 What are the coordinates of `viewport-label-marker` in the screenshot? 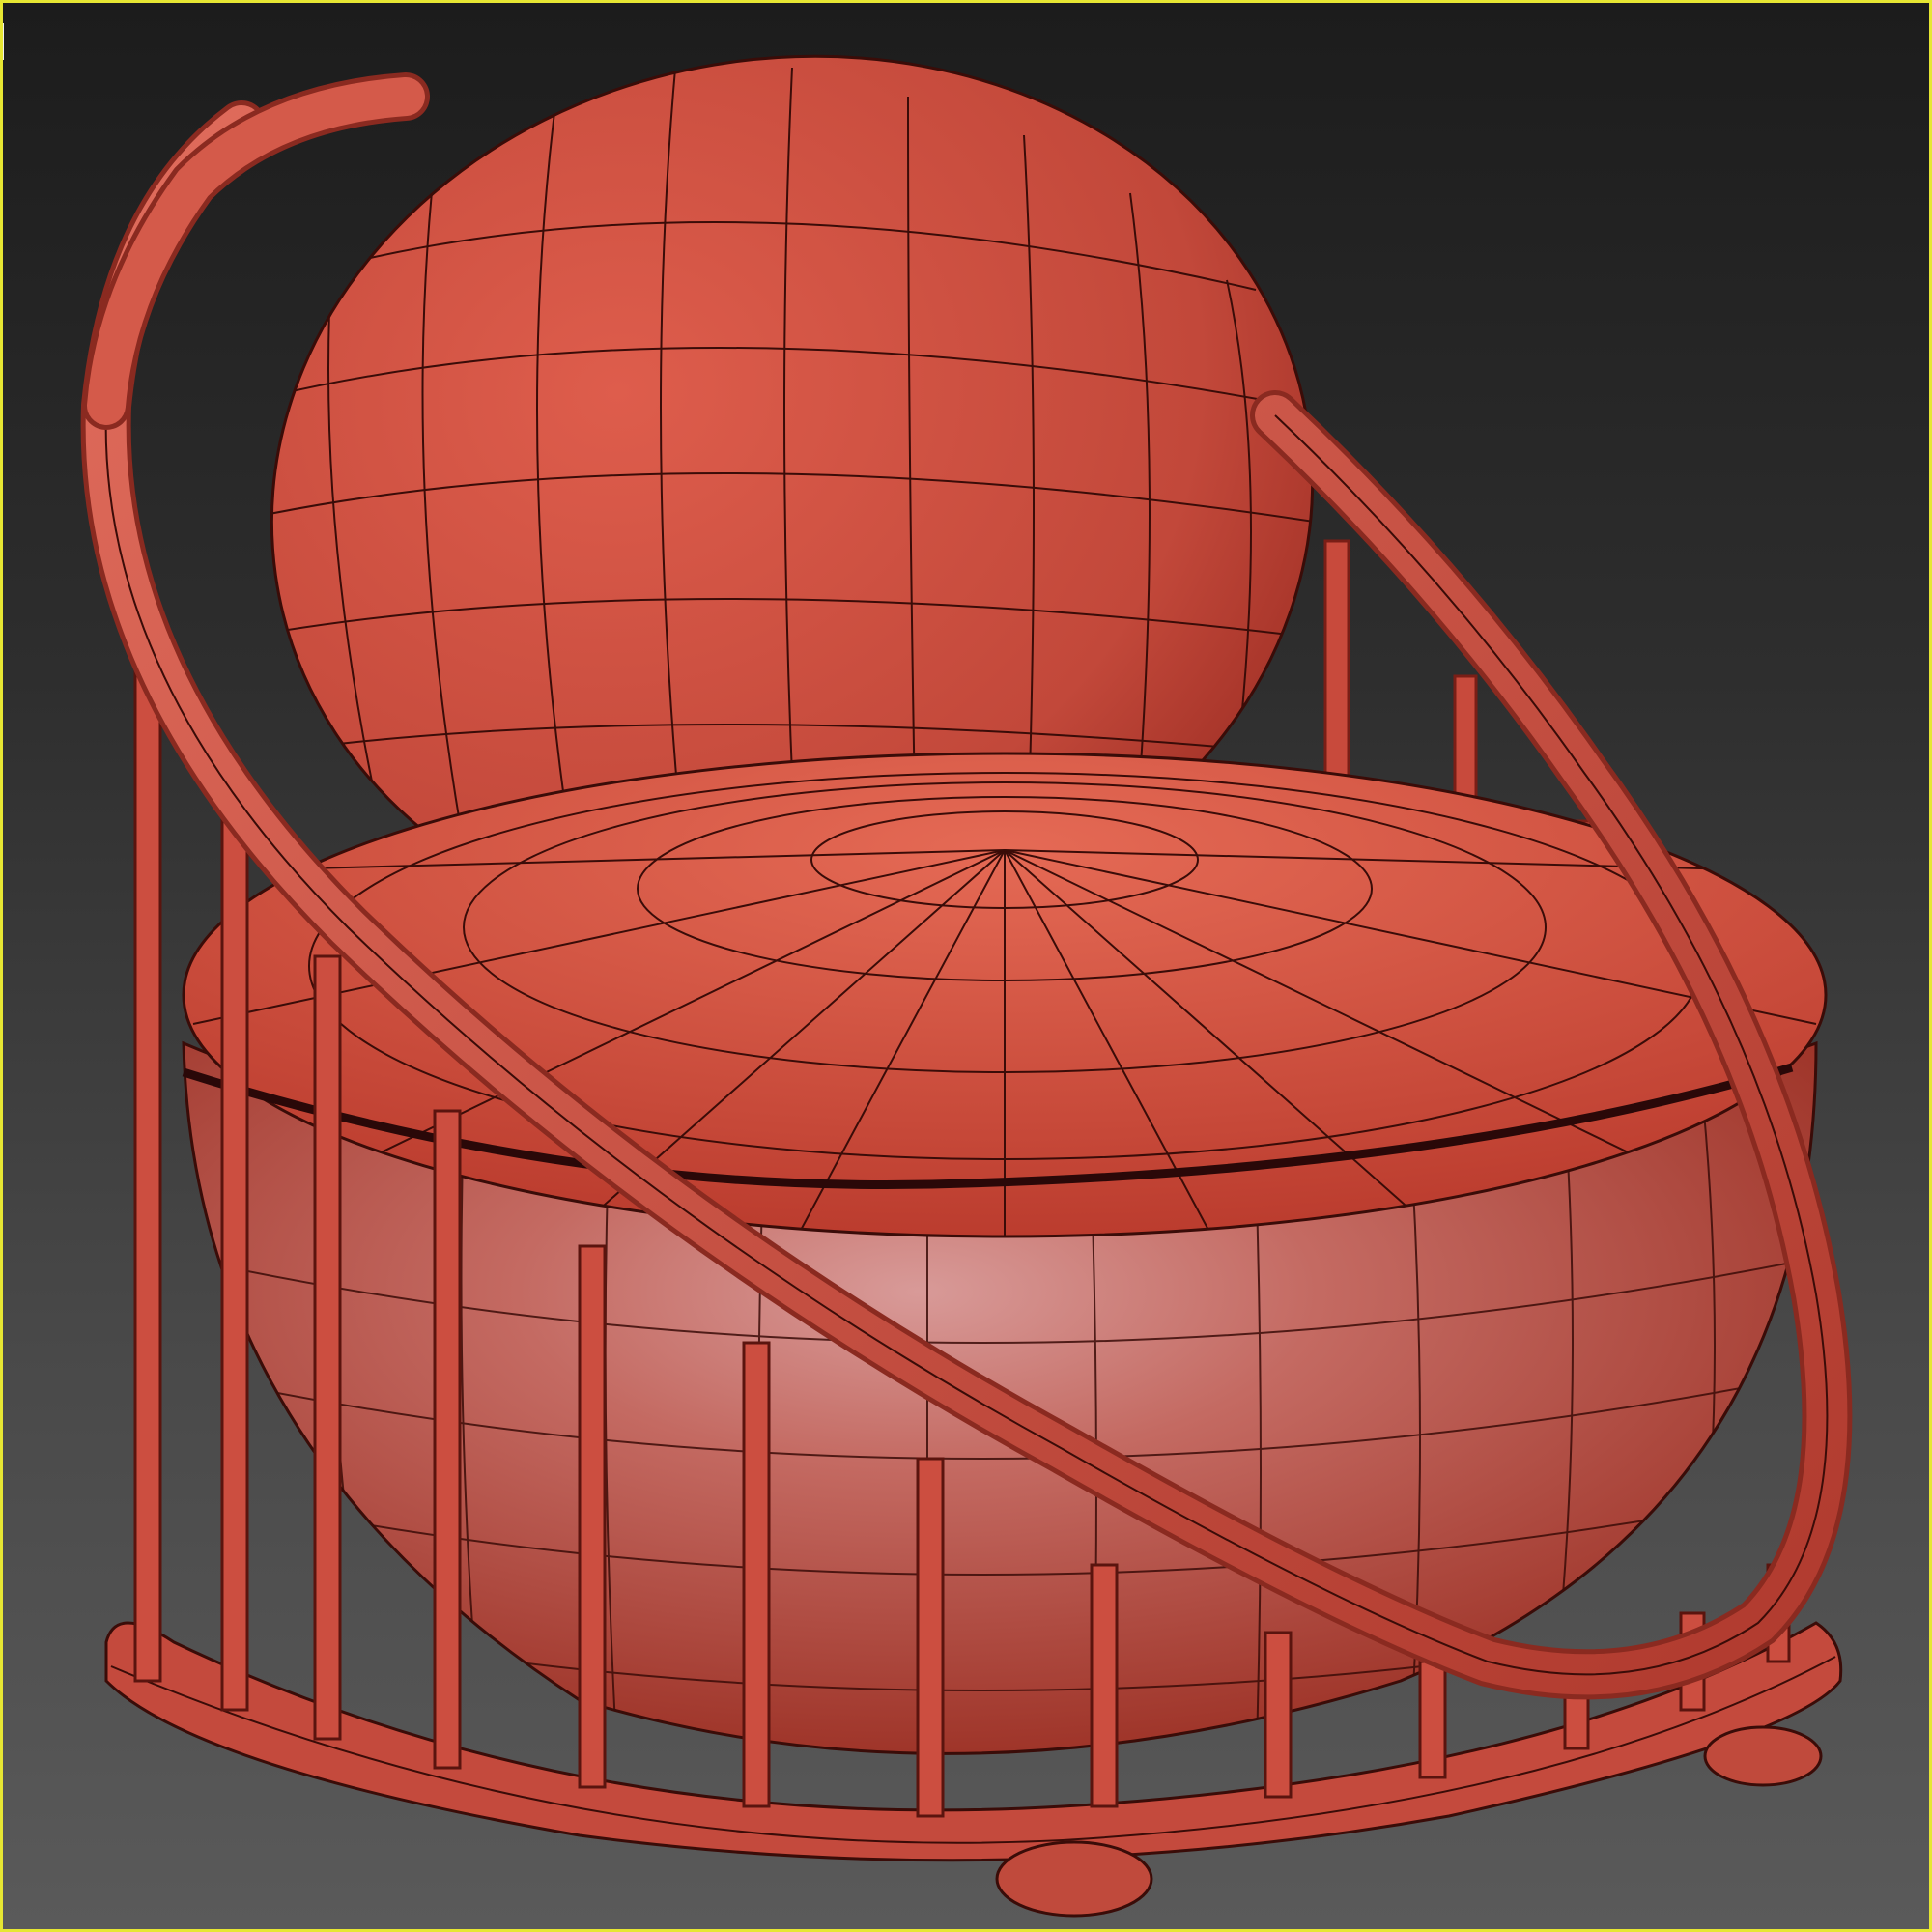 It's located at (2, 41).